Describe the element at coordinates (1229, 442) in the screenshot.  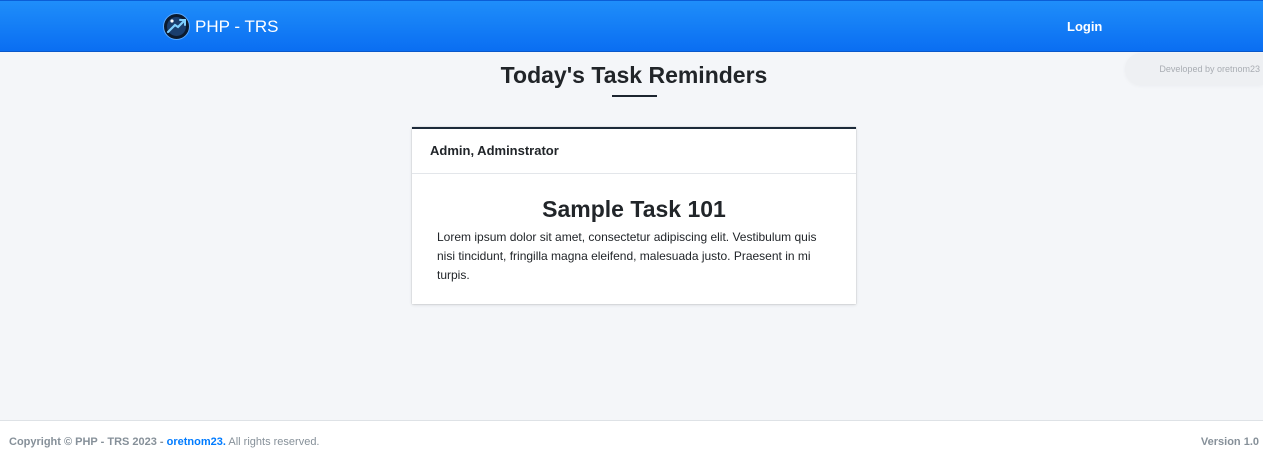
I see `version-label: Version 1.0` at that location.